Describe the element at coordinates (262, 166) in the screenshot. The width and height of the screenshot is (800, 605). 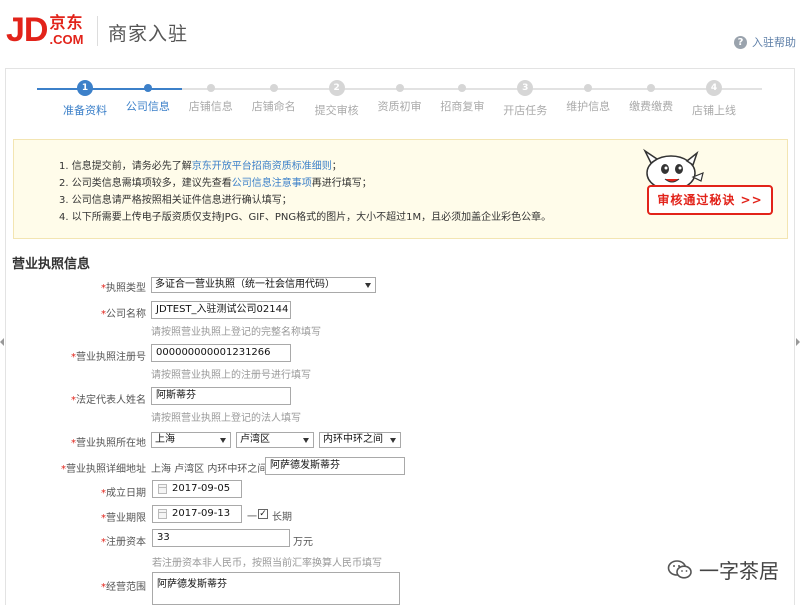
I see `standards-link: 京东开放平台招商资质标准细则` at that location.